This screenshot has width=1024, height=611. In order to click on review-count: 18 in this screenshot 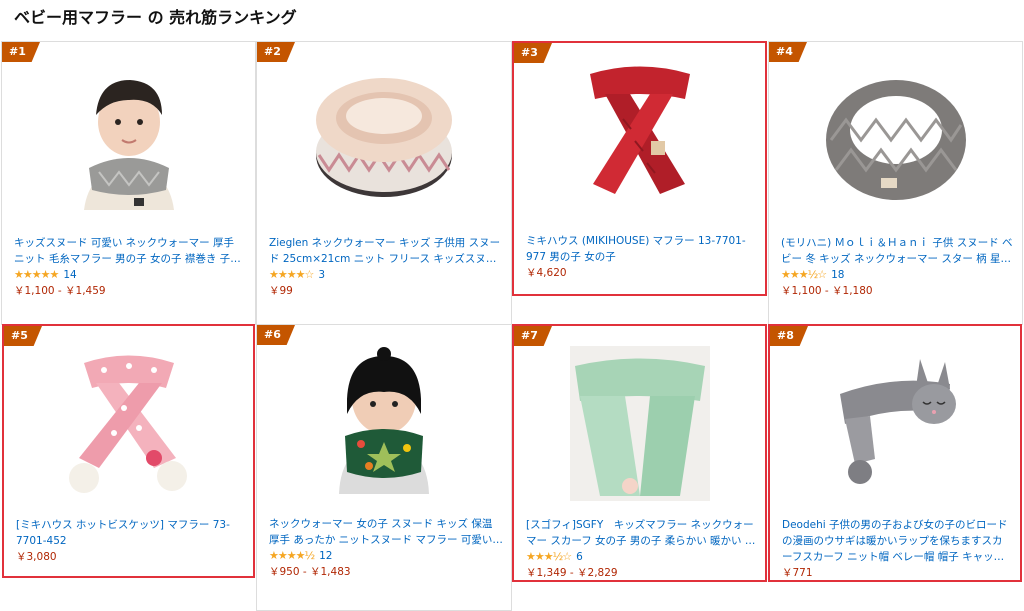, I will do `click(837, 275)`.